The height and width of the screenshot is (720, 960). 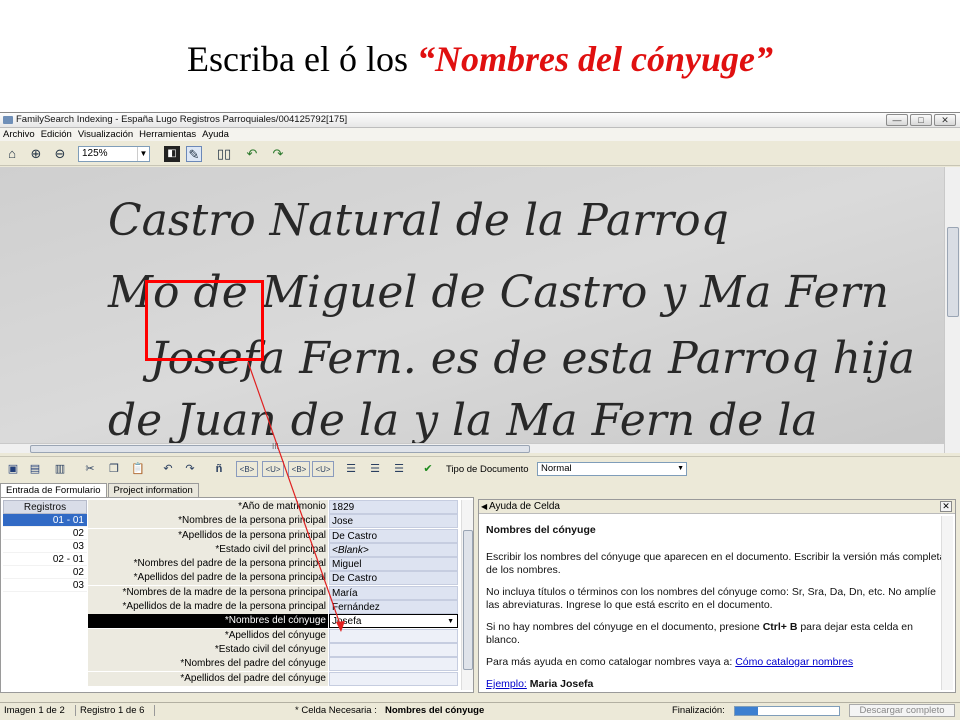 What do you see at coordinates (393, 592) in the screenshot?
I see `field-input: María` at bounding box center [393, 592].